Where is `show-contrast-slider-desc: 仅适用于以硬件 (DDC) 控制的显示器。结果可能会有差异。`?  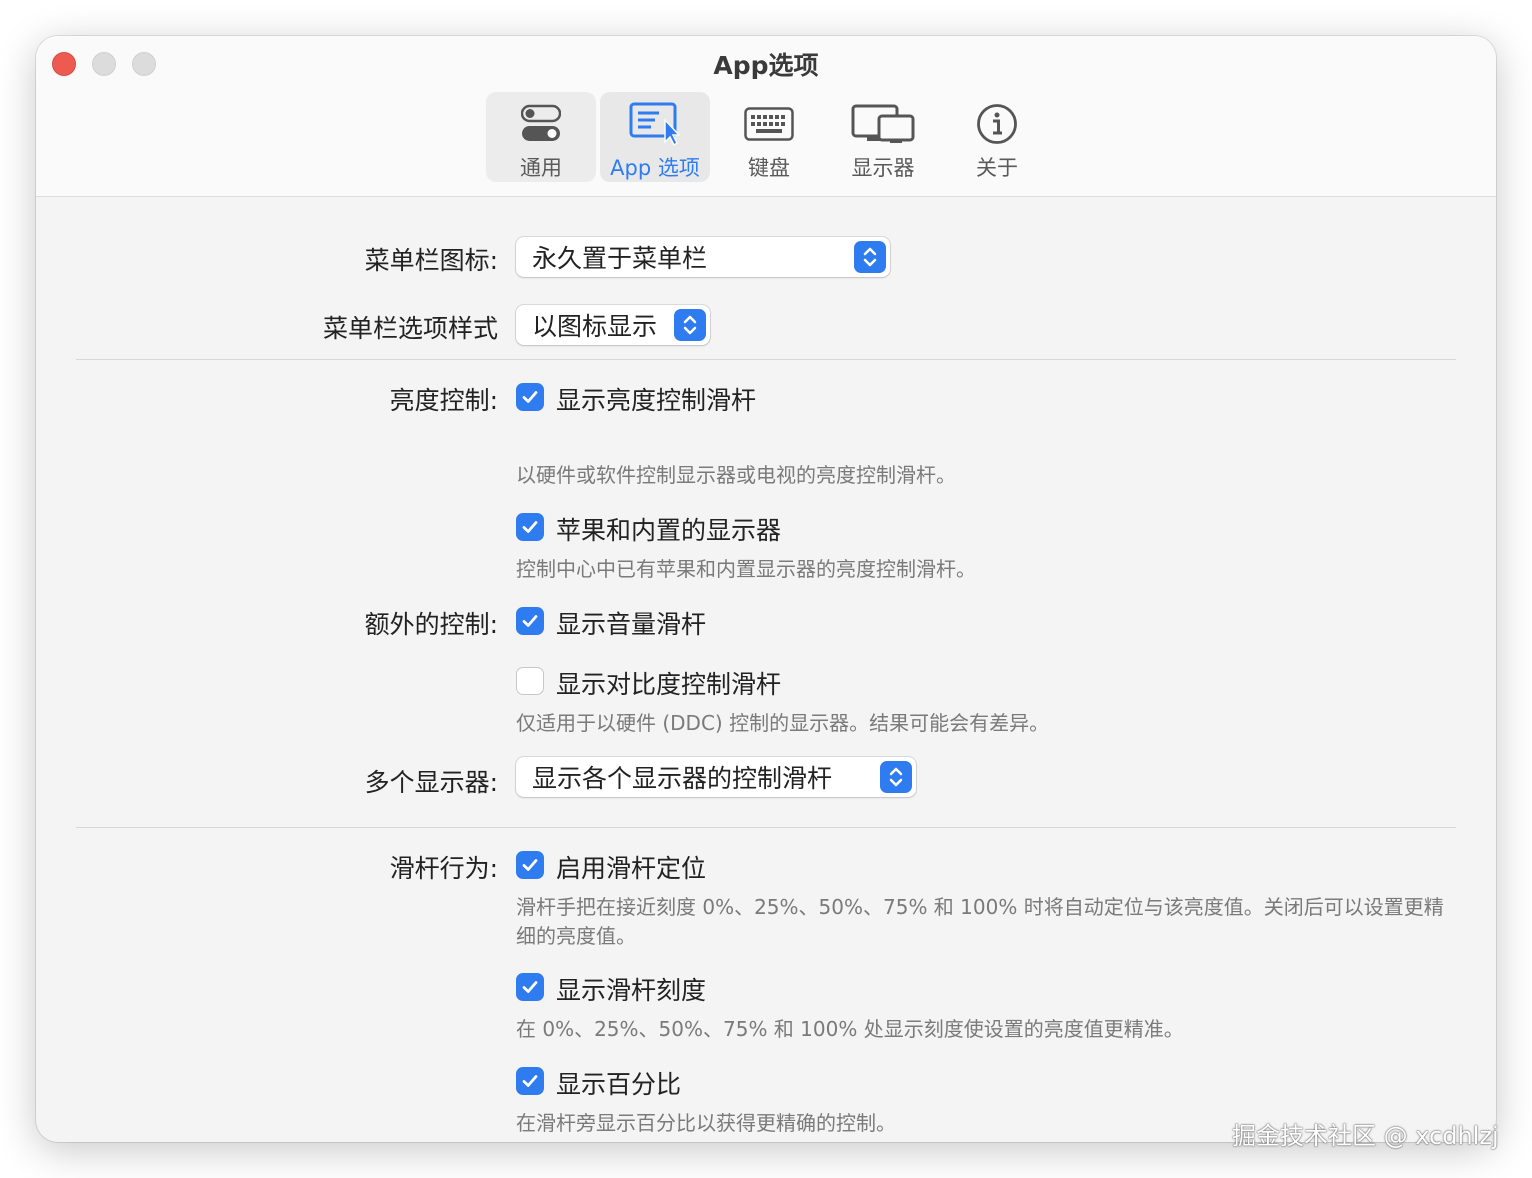 show-contrast-slider-desc: 仅适用于以硬件 (DDC) 控制的显示器。结果可能会有差异。 is located at coordinates (783, 723).